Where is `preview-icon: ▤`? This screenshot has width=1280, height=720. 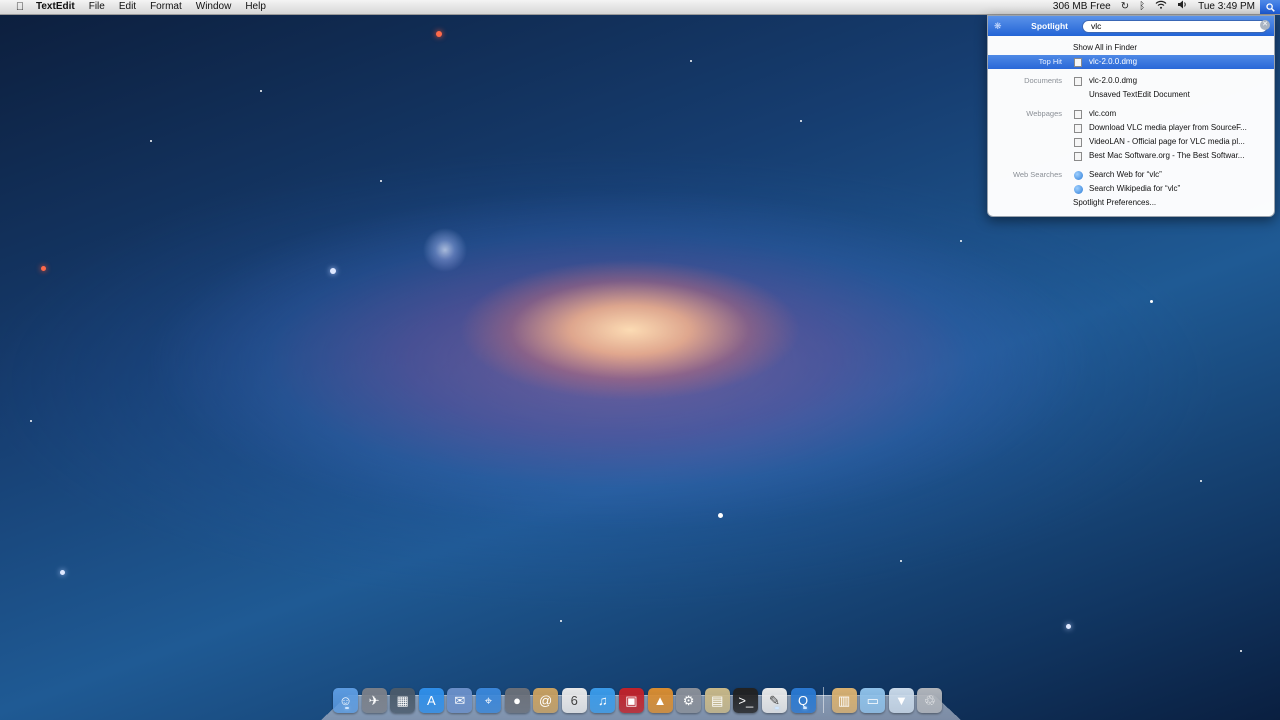 preview-icon: ▤ is located at coordinates (717, 700).